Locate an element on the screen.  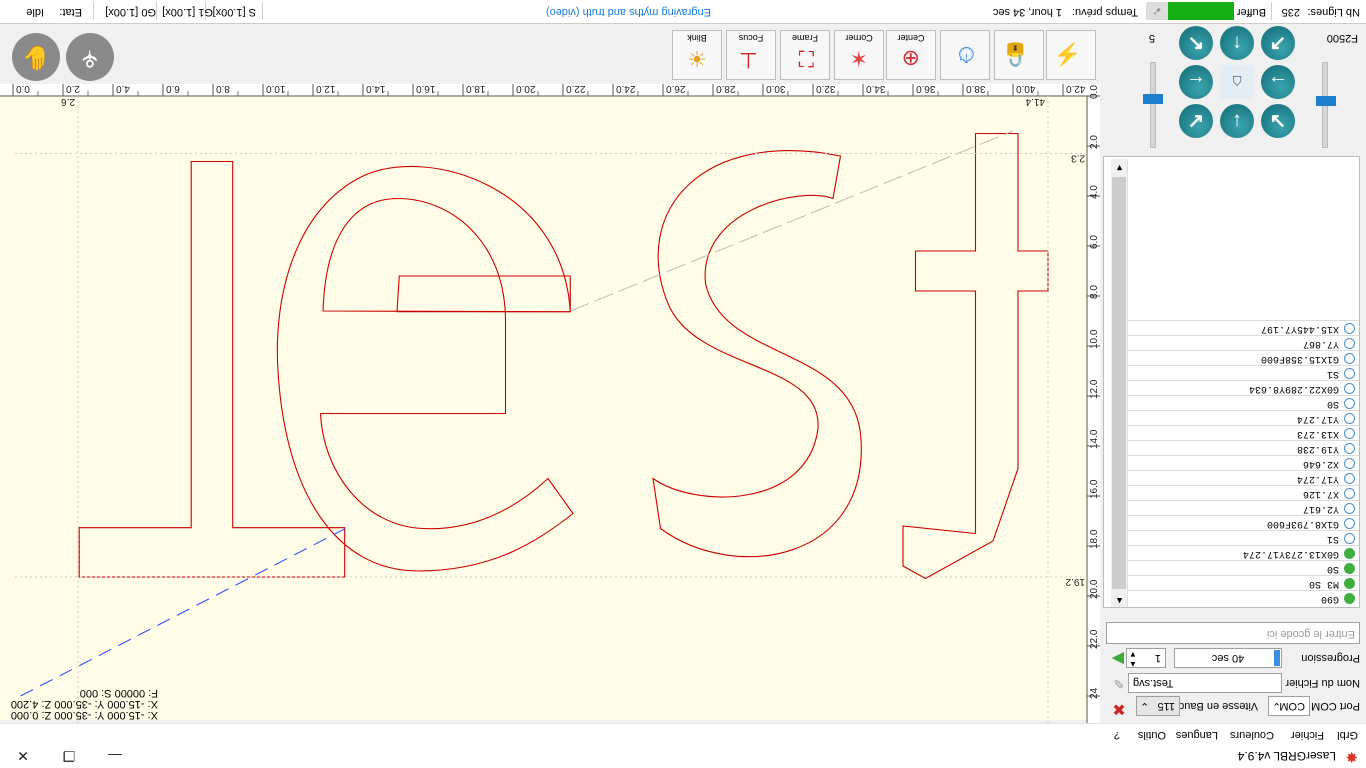
jog-home-button: ⌂ is located at coordinates (1237, 82).